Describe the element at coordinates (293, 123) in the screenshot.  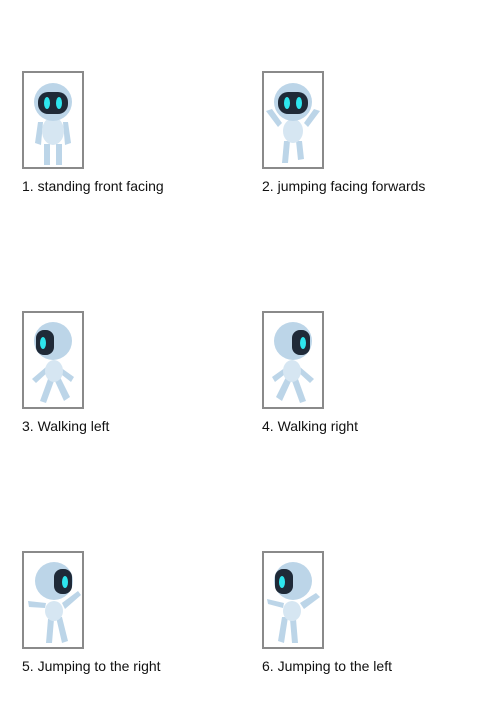
I see `robot-jumping-front-icon` at that location.